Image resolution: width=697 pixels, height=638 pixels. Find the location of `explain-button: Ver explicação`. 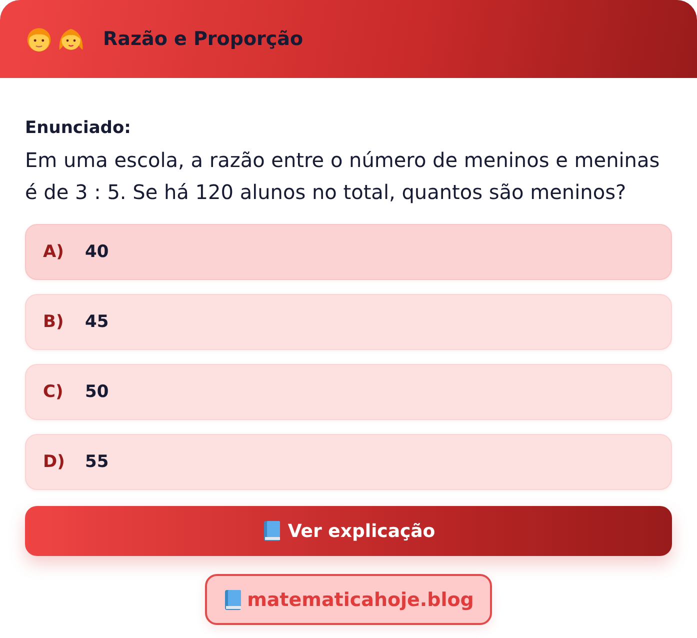

explain-button: Ver explicação is located at coordinates (348, 531).